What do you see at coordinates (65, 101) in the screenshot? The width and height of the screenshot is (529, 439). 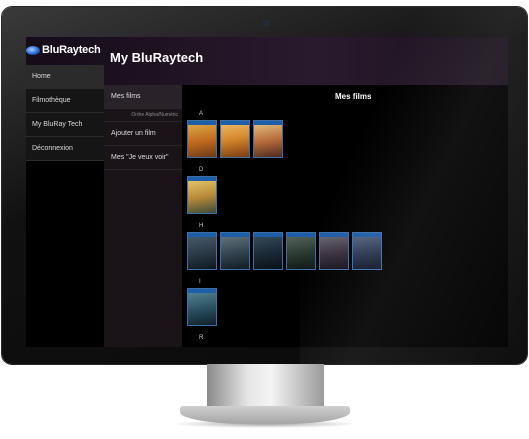 I see `nav-item-filmotheque: Filmothèque` at bounding box center [65, 101].